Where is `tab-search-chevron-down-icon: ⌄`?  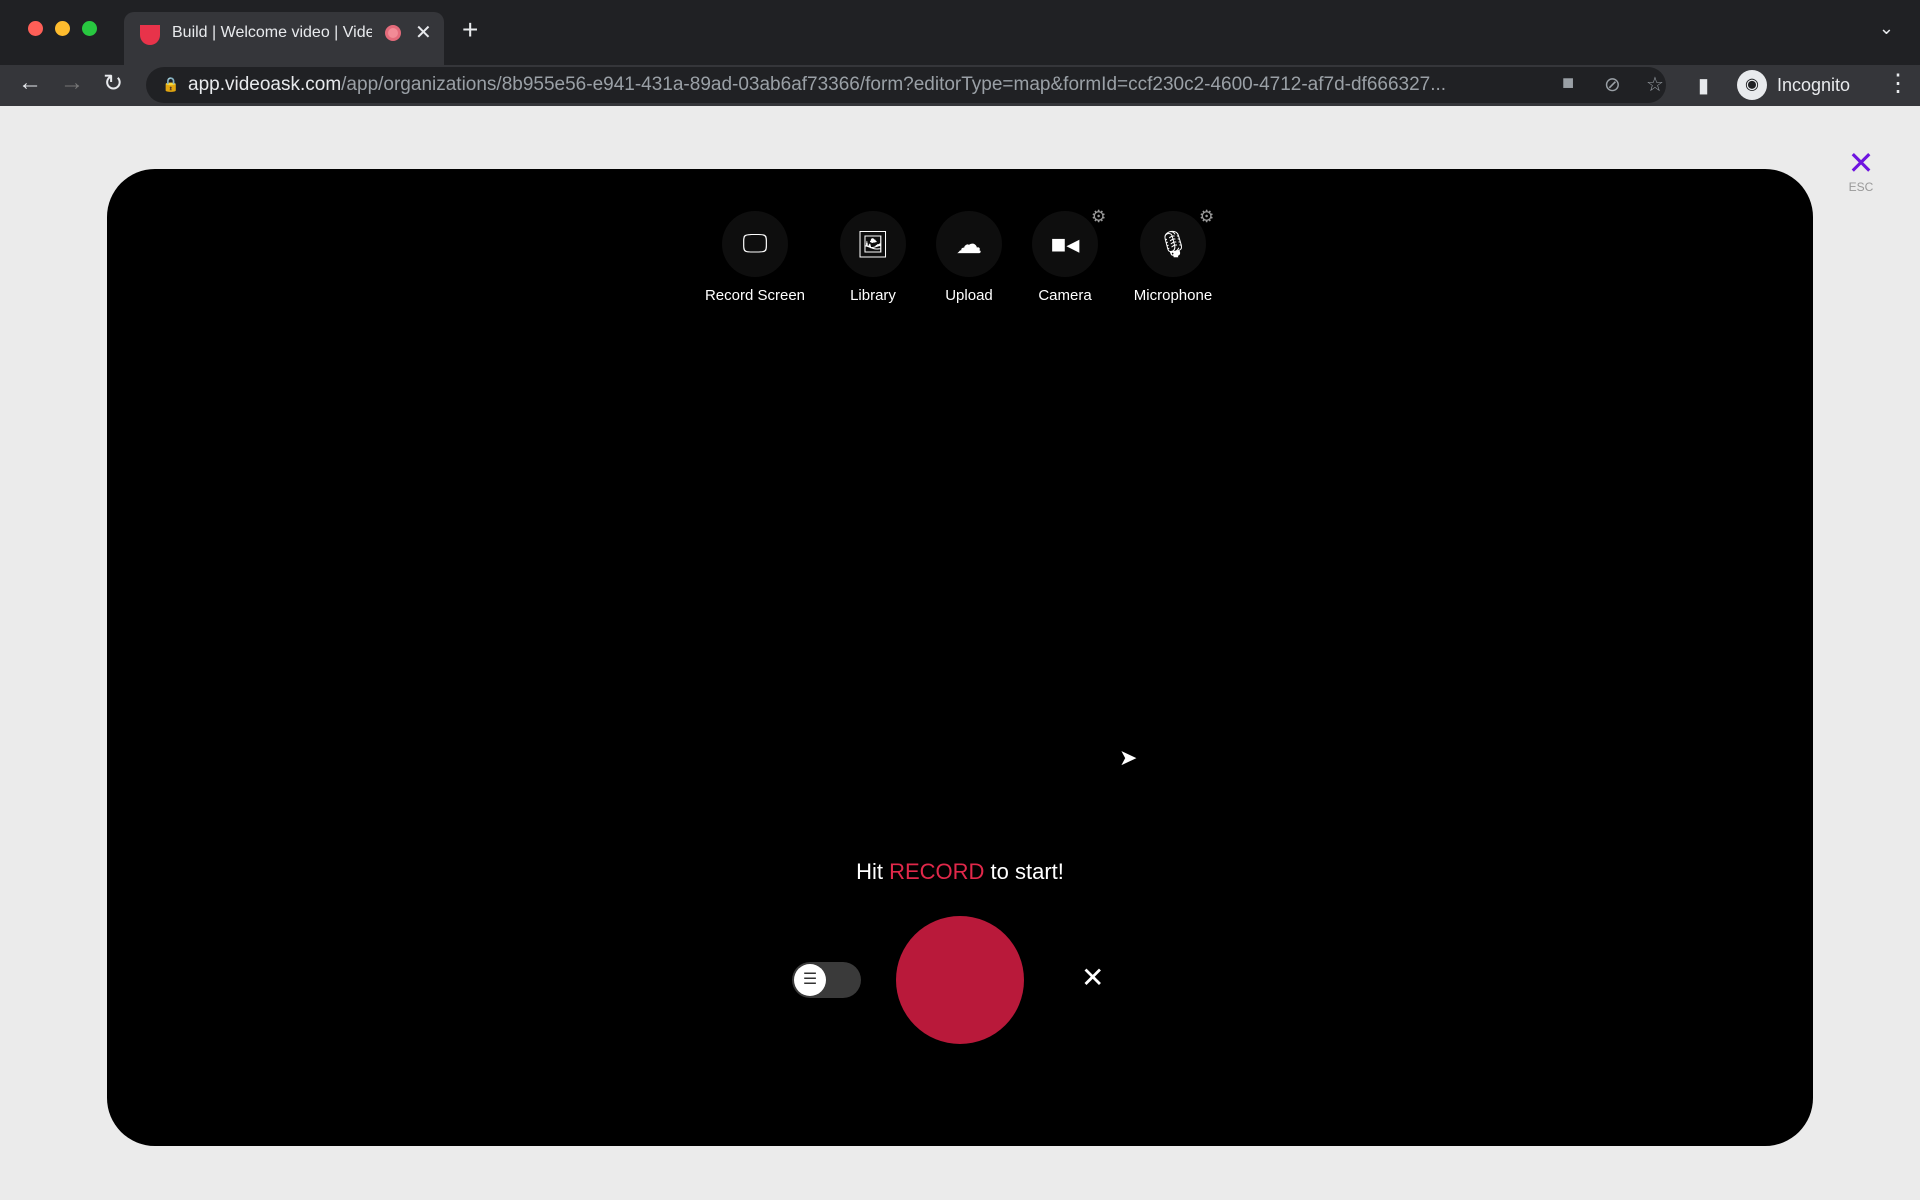
tab-search-chevron-down-icon: ⌄ is located at coordinates (1886, 28).